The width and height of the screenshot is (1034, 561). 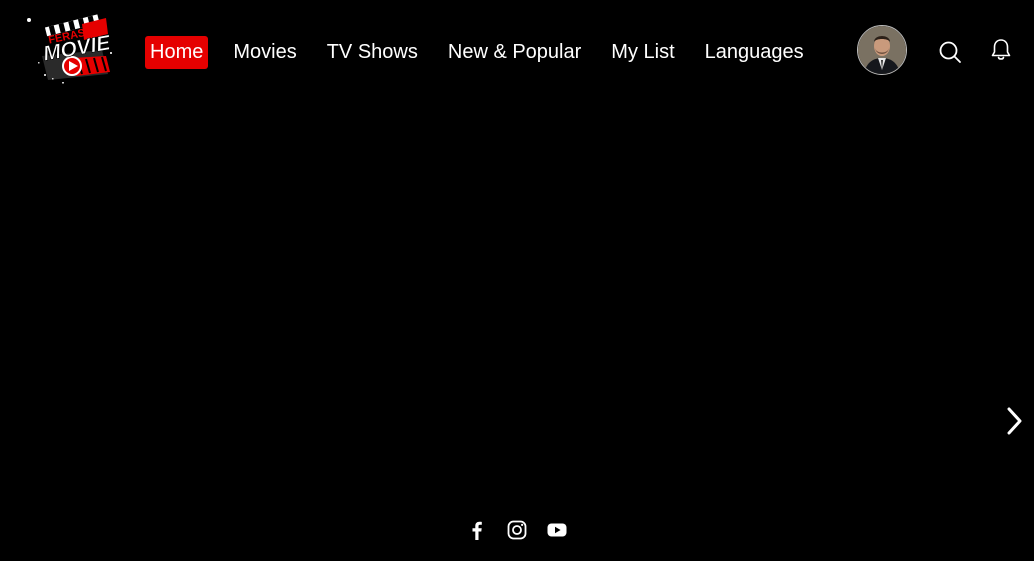 I want to click on nav-item-movies: Movies, so click(x=264, y=52).